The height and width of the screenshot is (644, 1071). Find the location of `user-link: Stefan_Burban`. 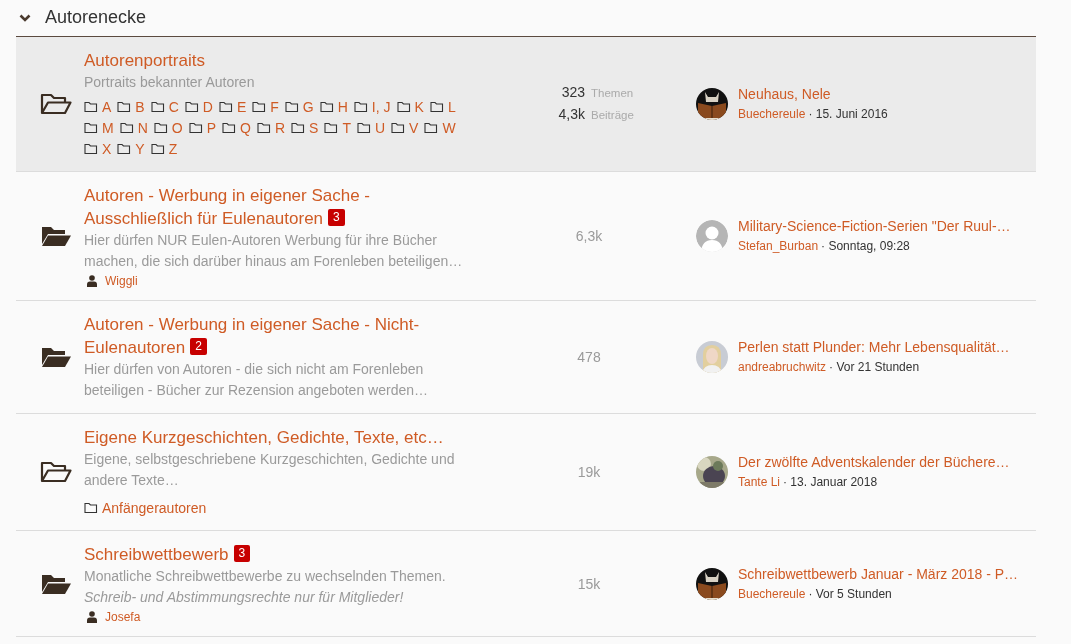

user-link: Stefan_Burban is located at coordinates (778, 246).